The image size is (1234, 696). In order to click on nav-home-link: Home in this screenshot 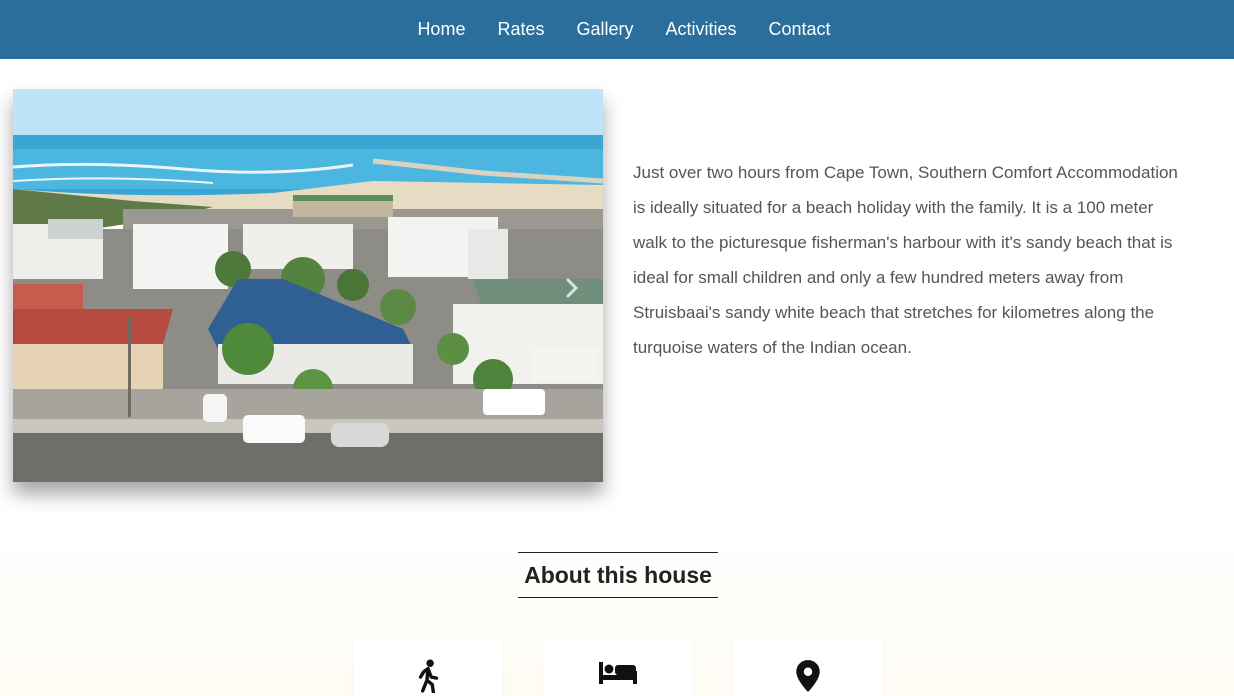, I will do `click(441, 29)`.